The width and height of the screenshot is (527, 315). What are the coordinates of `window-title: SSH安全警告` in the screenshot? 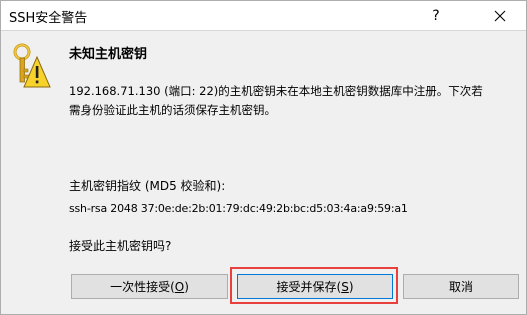 It's located at (48, 18).